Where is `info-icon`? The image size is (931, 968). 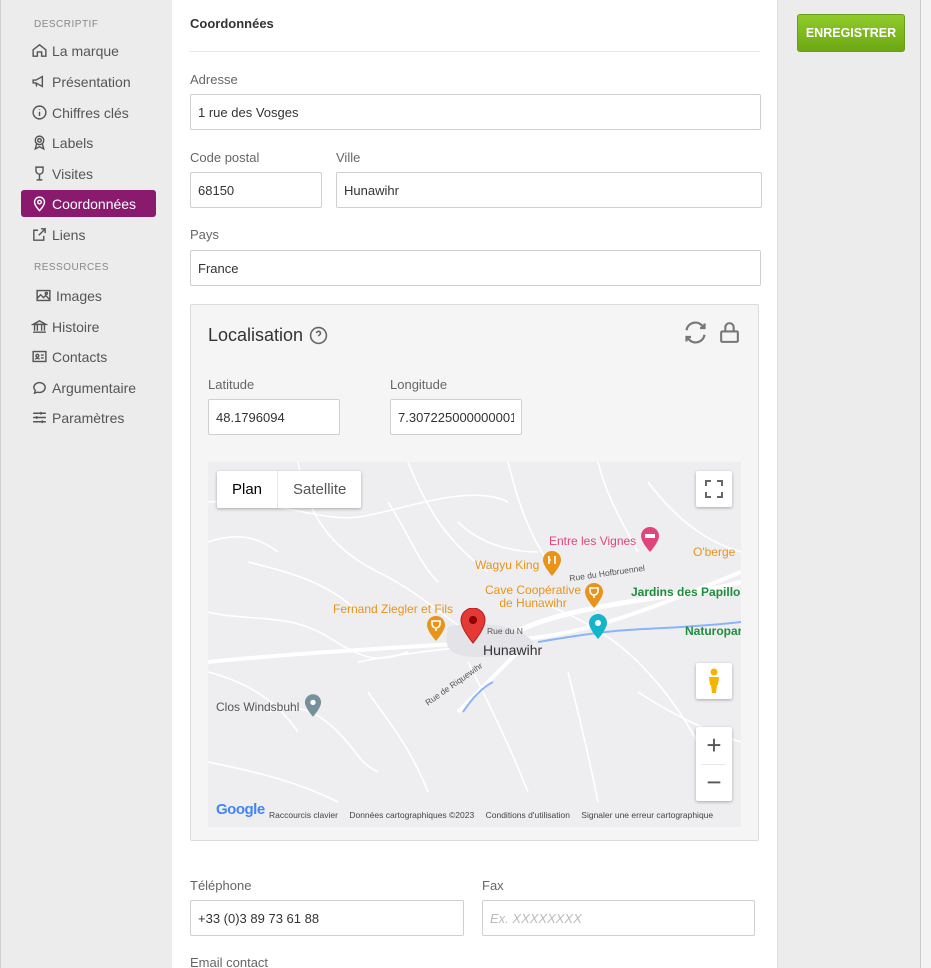 info-icon is located at coordinates (39, 112).